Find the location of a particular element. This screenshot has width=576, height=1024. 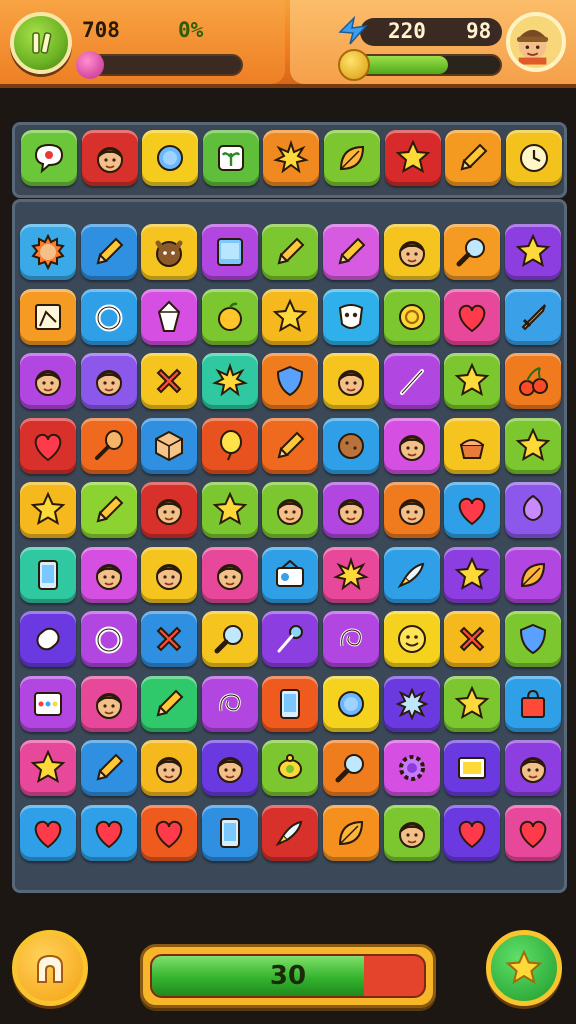

player-avatar is located at coordinates (536, 42).